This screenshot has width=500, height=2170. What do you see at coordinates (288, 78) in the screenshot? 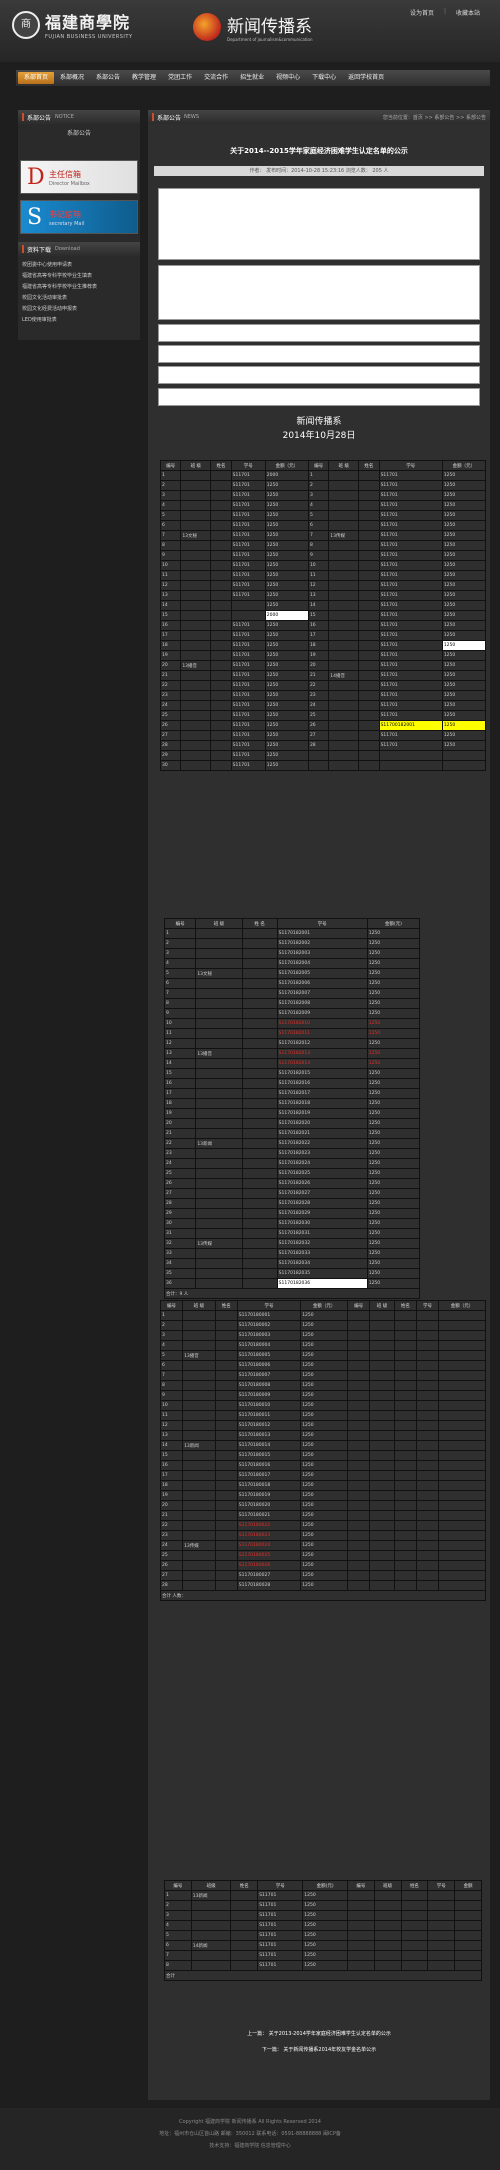
I see `nav-video: 视频中心` at bounding box center [288, 78].